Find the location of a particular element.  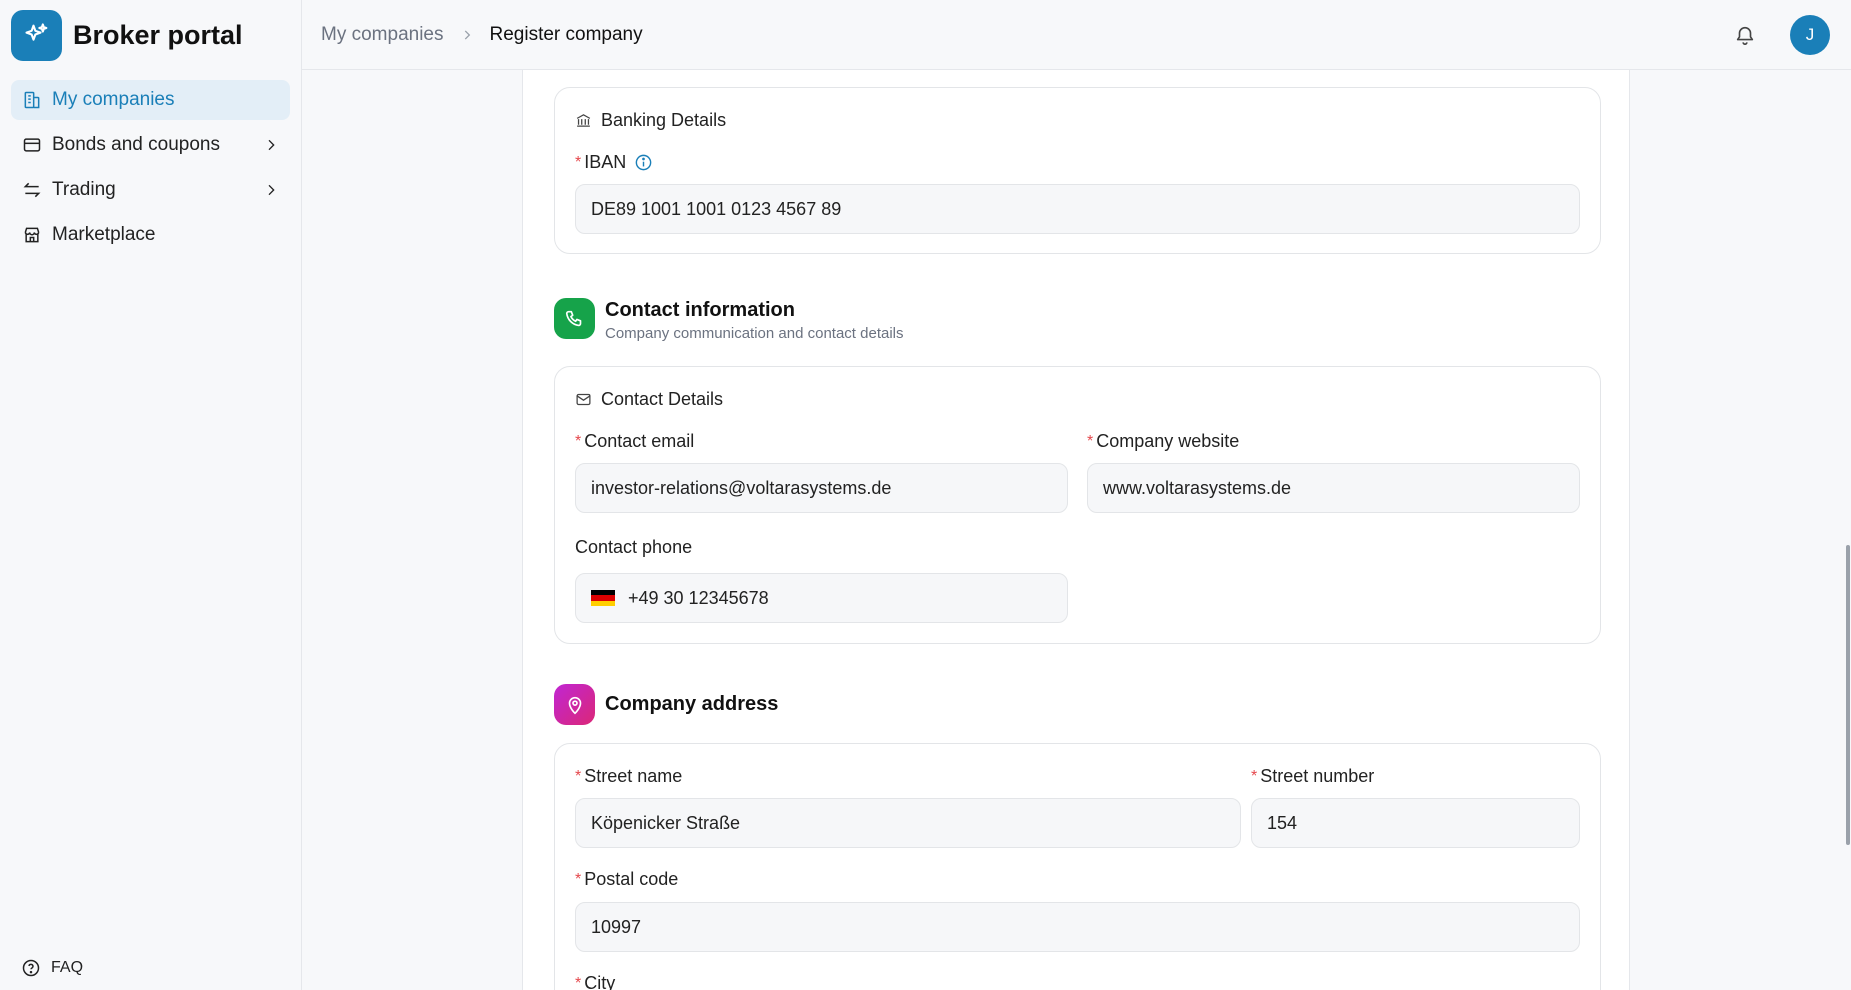

sidebar-item-bonds-and-coupons: Bonds and coupons is located at coordinates (150, 145).